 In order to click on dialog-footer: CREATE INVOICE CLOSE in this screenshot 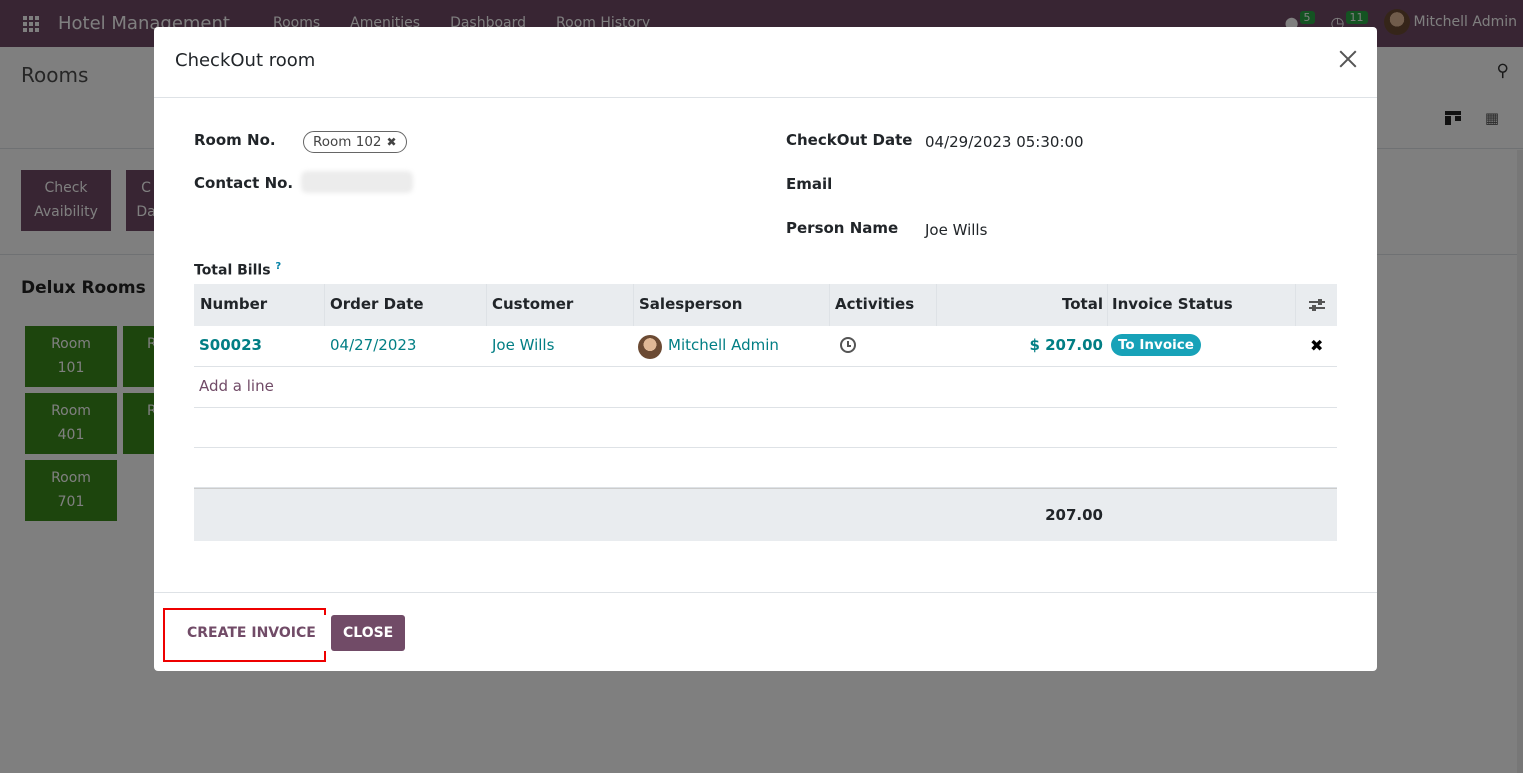, I will do `click(765, 631)`.